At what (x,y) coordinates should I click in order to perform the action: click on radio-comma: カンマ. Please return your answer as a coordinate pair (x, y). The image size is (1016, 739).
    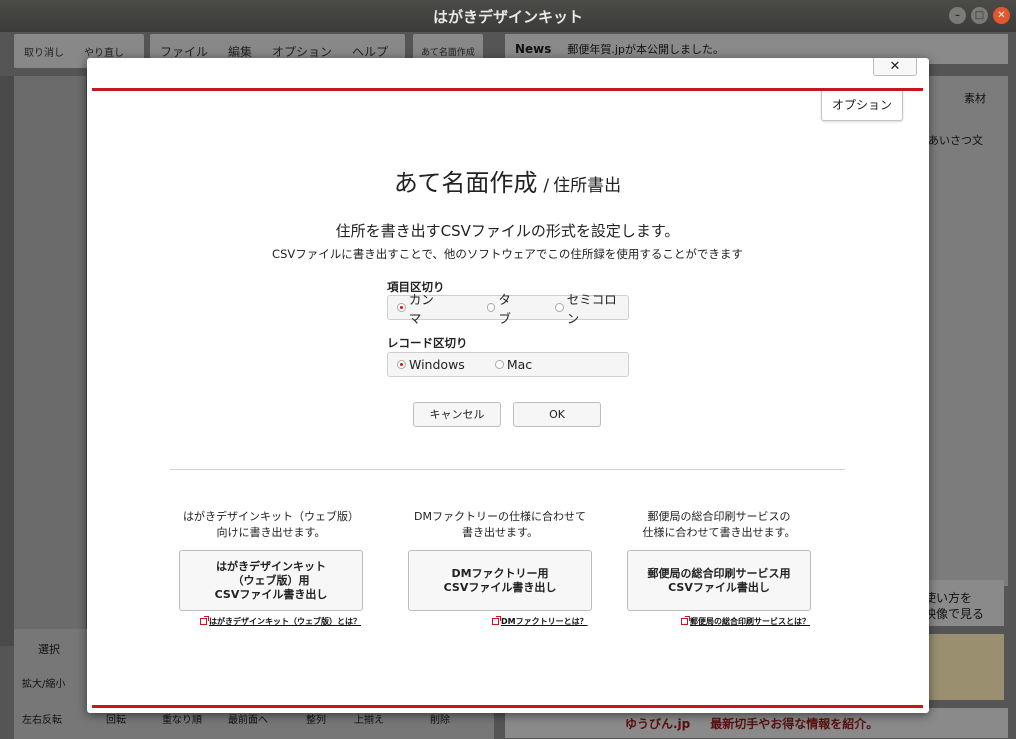
    Looking at the image, I should click on (421, 308).